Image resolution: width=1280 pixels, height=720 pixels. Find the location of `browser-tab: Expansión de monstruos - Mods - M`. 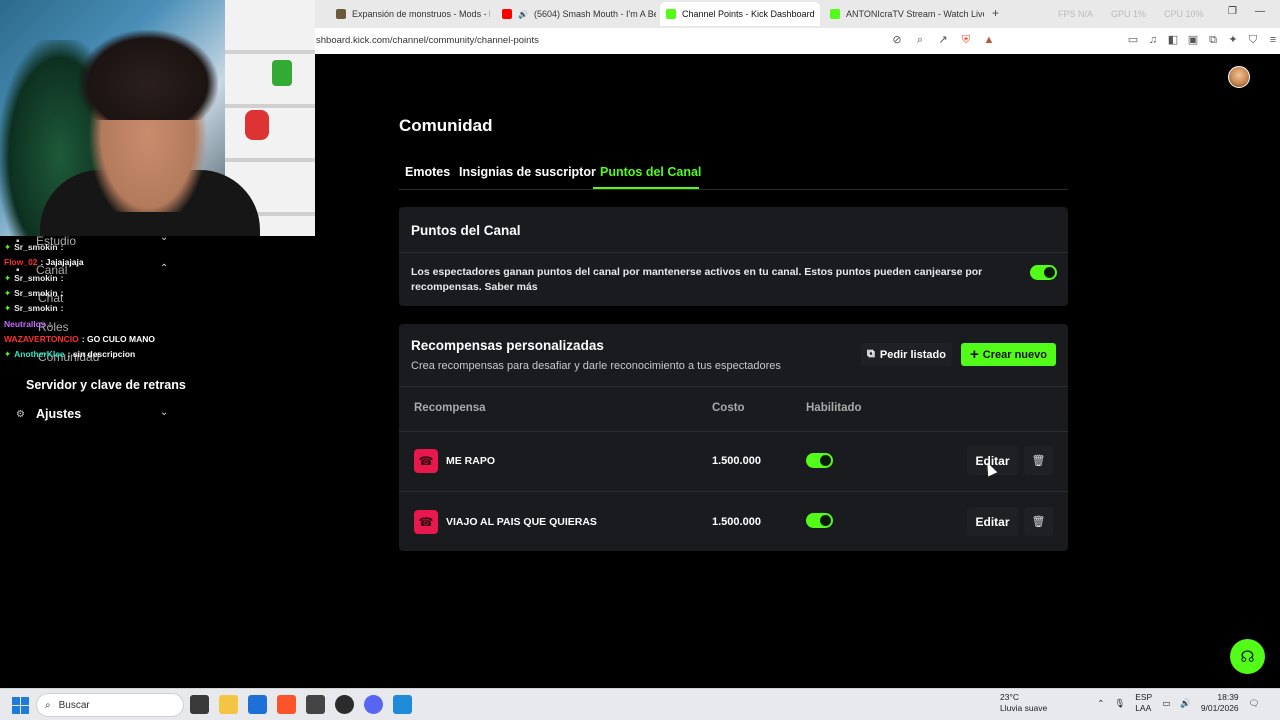

browser-tab: Expansión de monstruos - Mods - M is located at coordinates (410, 14).